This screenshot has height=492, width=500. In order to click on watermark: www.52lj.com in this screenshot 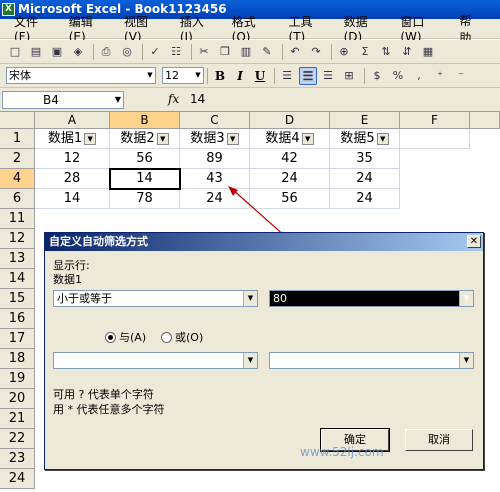, I will do `click(342, 452)`.